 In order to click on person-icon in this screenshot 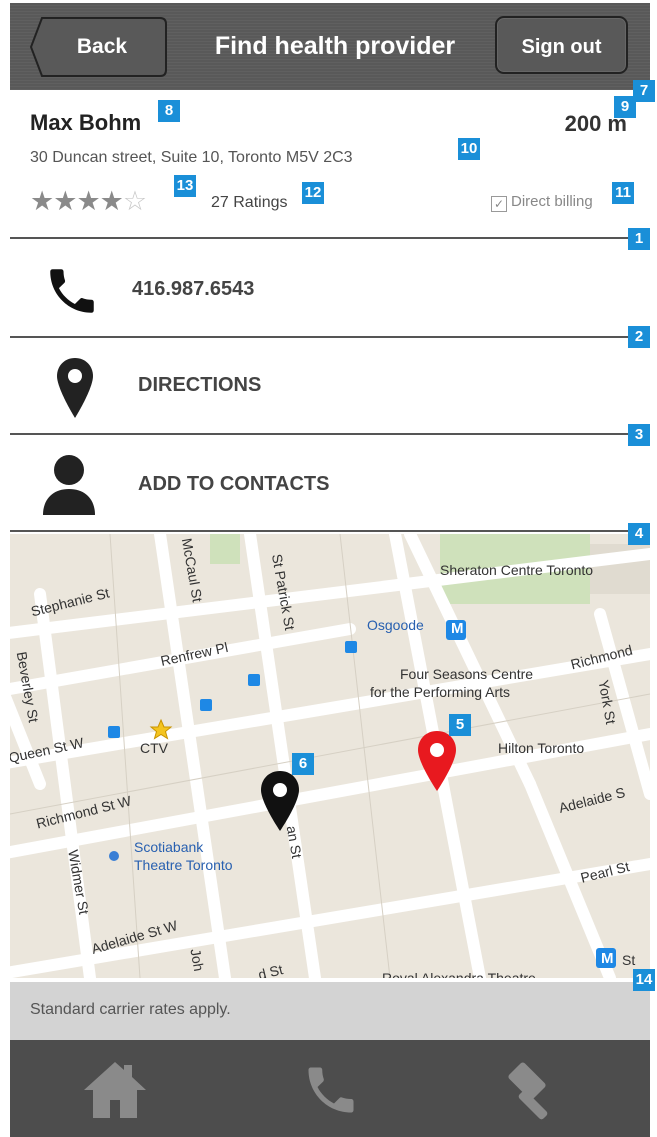, I will do `click(69, 487)`.